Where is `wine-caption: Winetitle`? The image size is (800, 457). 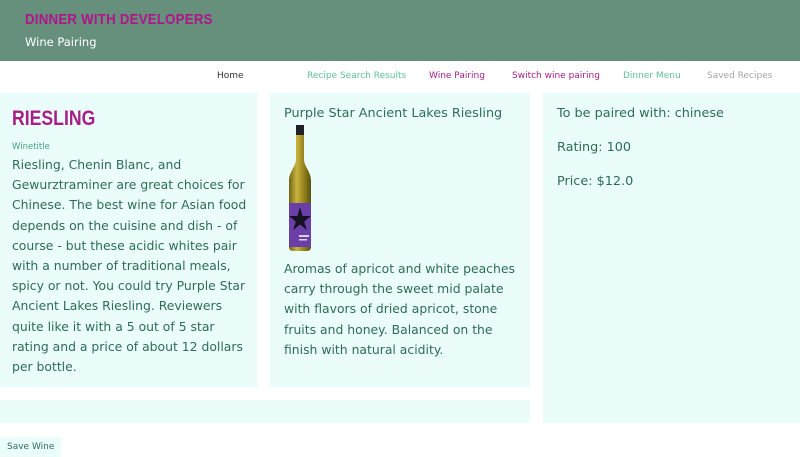
wine-caption: Winetitle is located at coordinates (31, 147).